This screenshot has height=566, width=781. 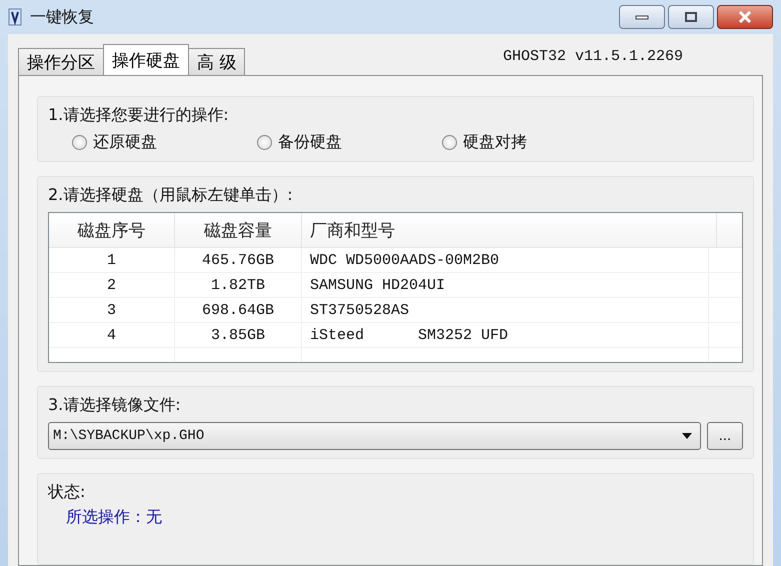 I want to click on table-row: 4 3.85GB iSteed SM3252 UFD, so click(x=395, y=335).